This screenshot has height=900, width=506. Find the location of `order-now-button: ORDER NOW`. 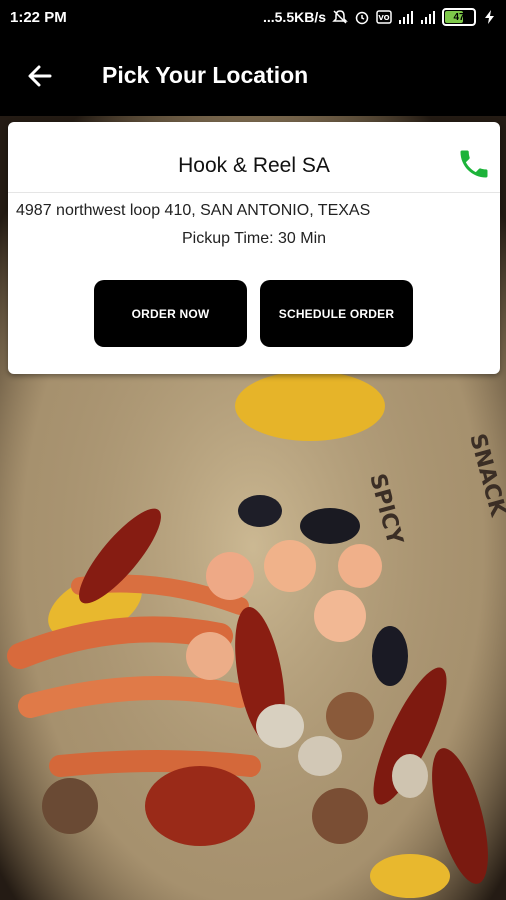

order-now-button: ORDER NOW is located at coordinates (170, 313).